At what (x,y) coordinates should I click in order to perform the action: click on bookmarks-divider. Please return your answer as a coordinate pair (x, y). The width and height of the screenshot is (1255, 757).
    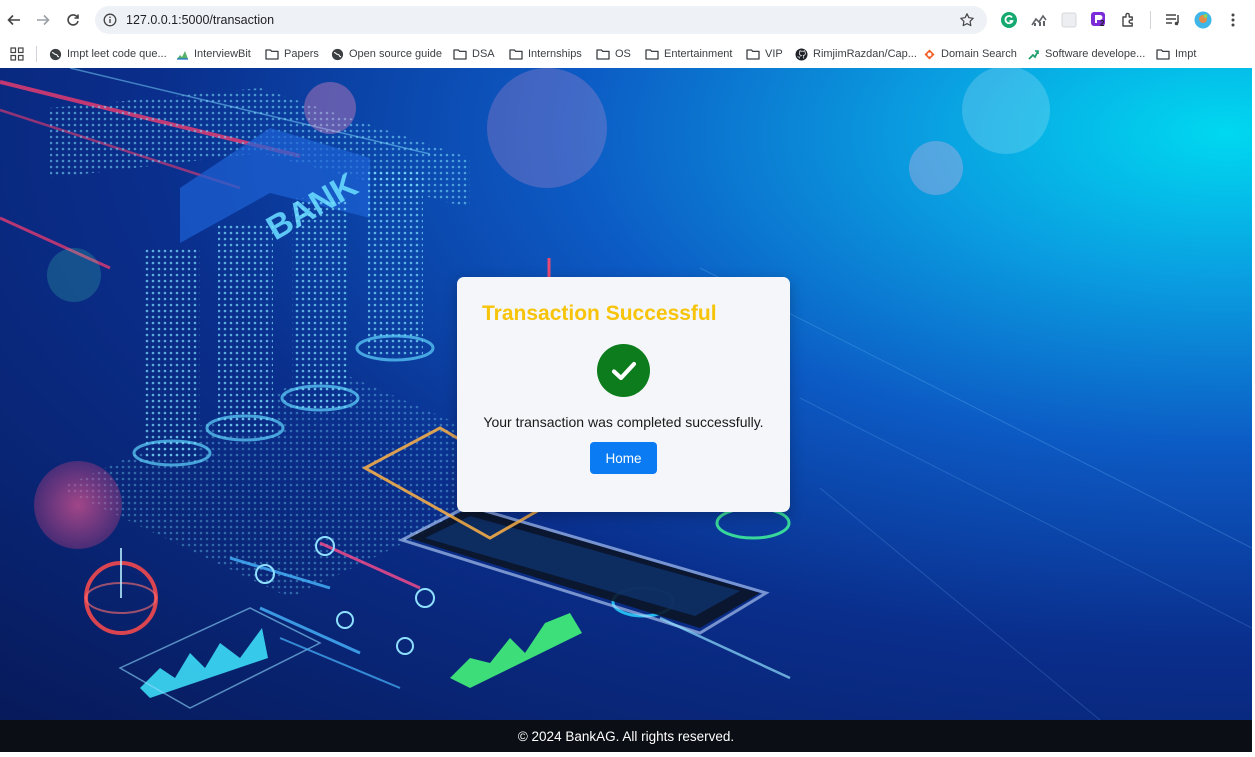
    Looking at the image, I should click on (36, 54).